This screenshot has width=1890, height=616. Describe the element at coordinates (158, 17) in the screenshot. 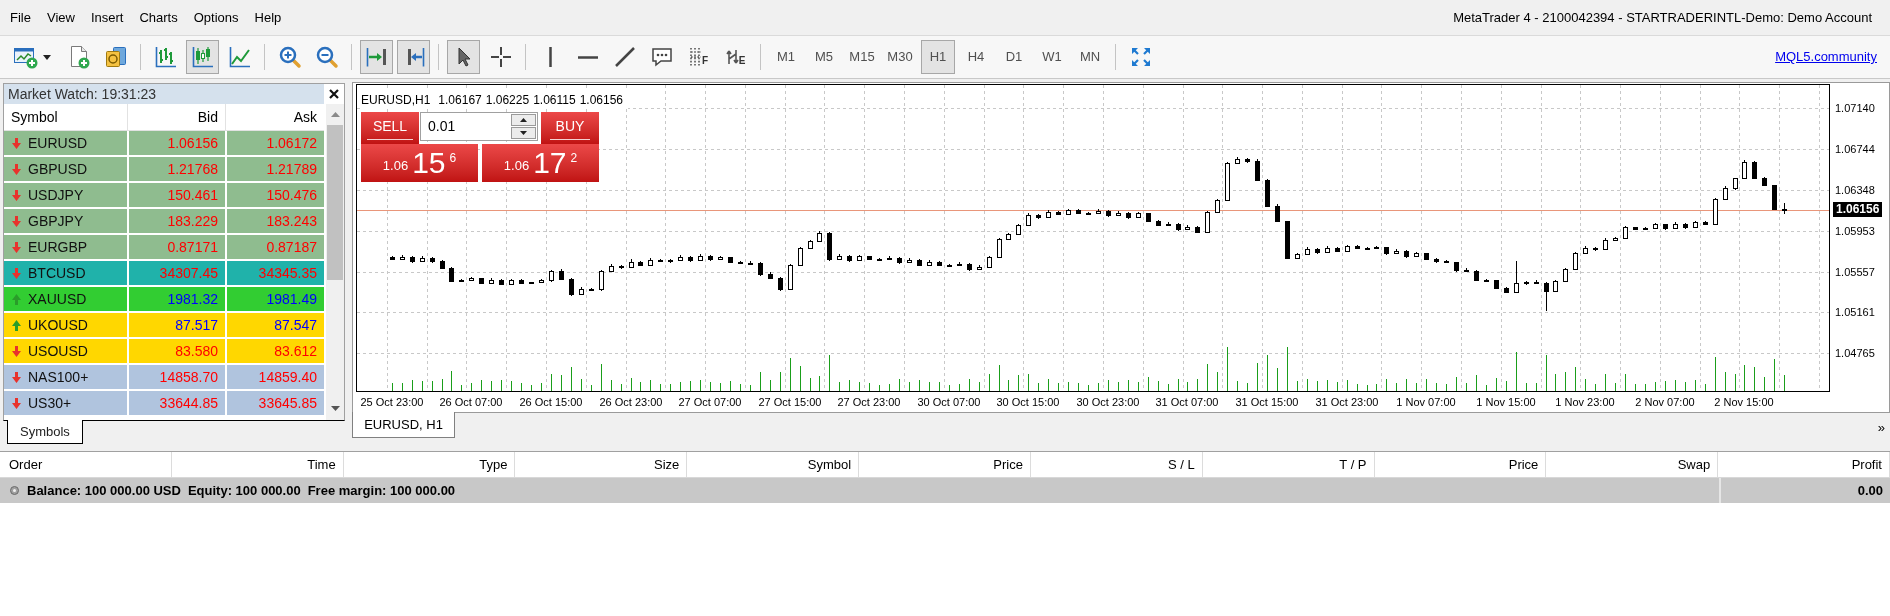

I see `menu-item: Charts` at that location.